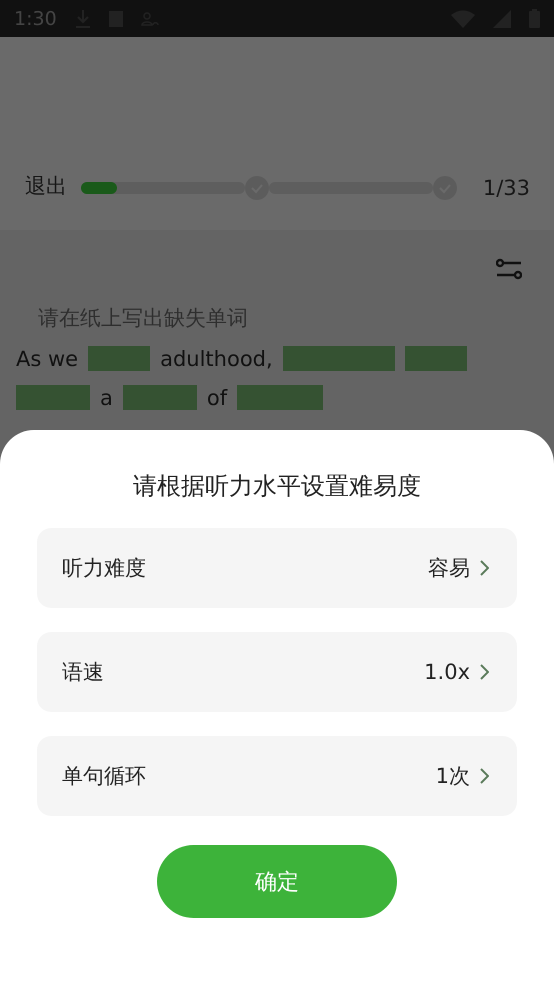  Describe the element at coordinates (47, 358) in the screenshot. I see `sentence-word: As we` at that location.